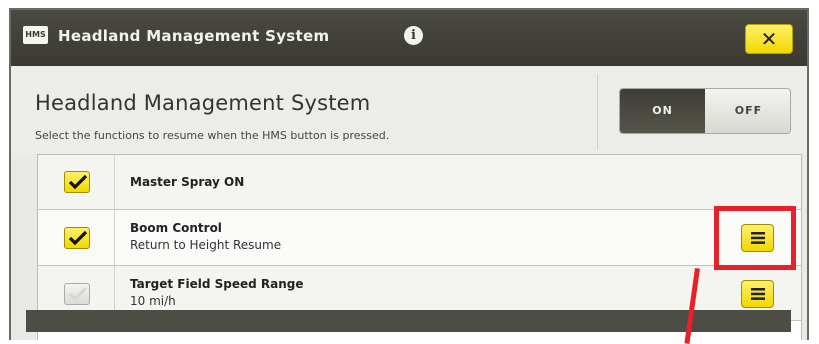 Image resolution: width=819 pixels, height=344 pixels. What do you see at coordinates (176, 228) in the screenshot?
I see `function-title: Boom Control` at bounding box center [176, 228].